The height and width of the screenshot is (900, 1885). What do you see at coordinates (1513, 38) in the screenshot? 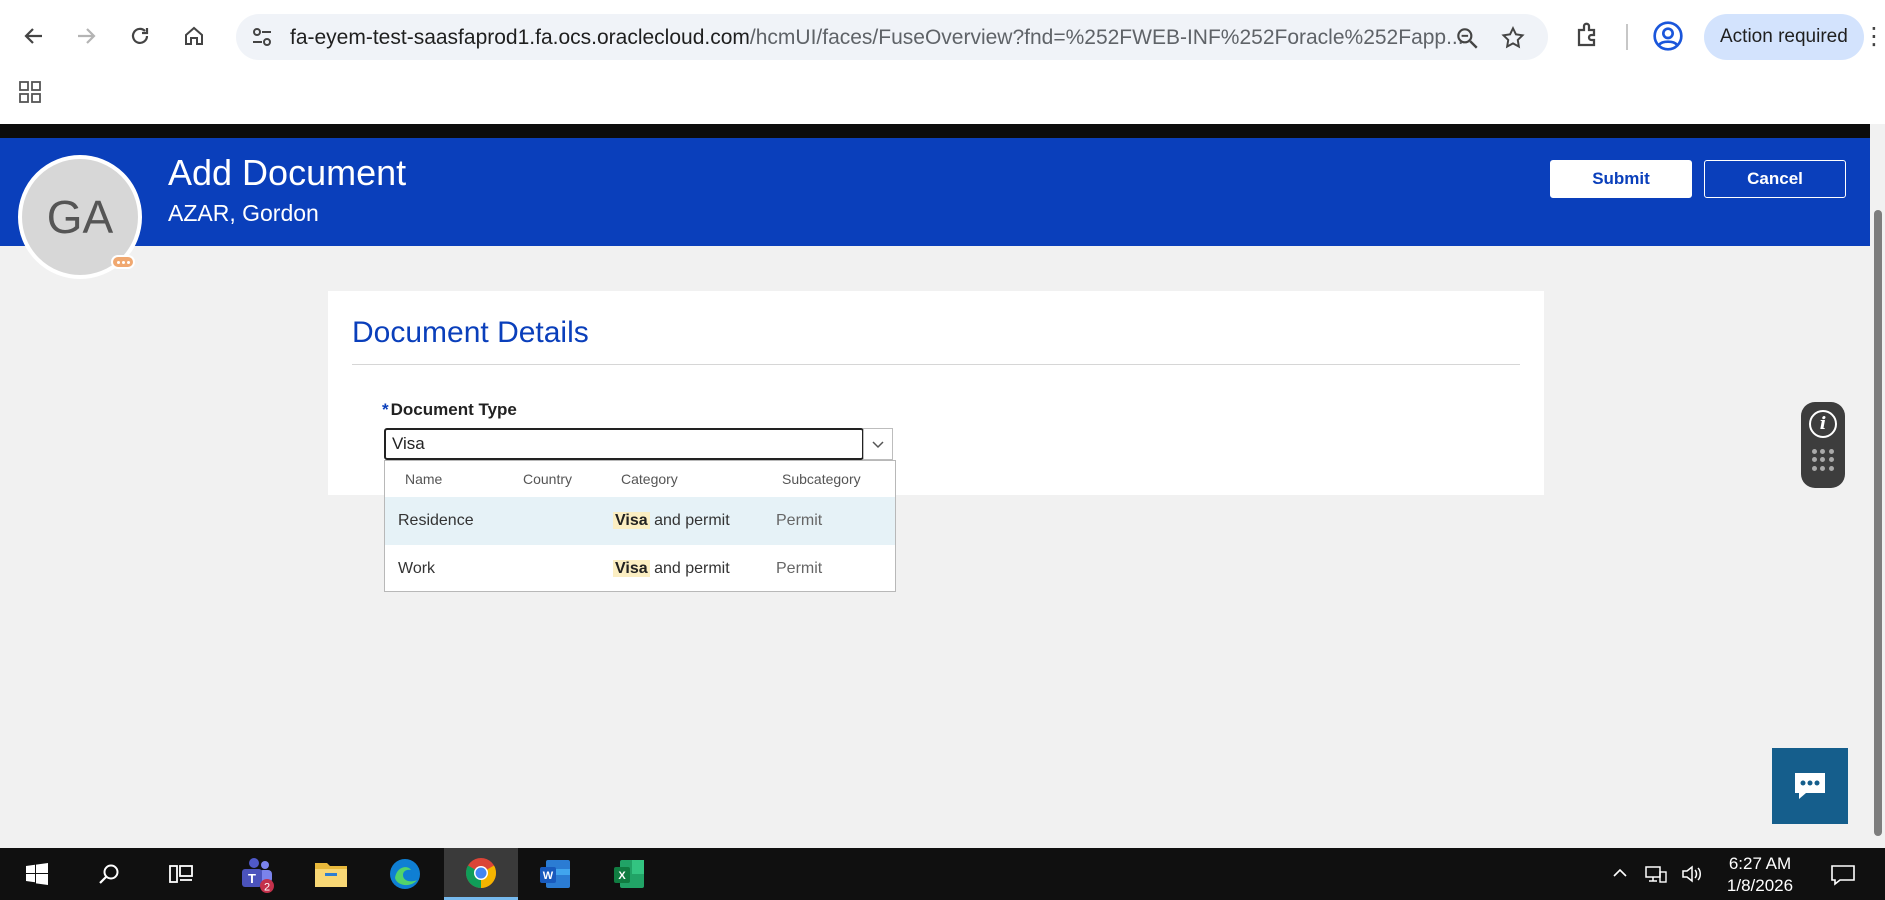
I see `bookmark-star-icon` at bounding box center [1513, 38].